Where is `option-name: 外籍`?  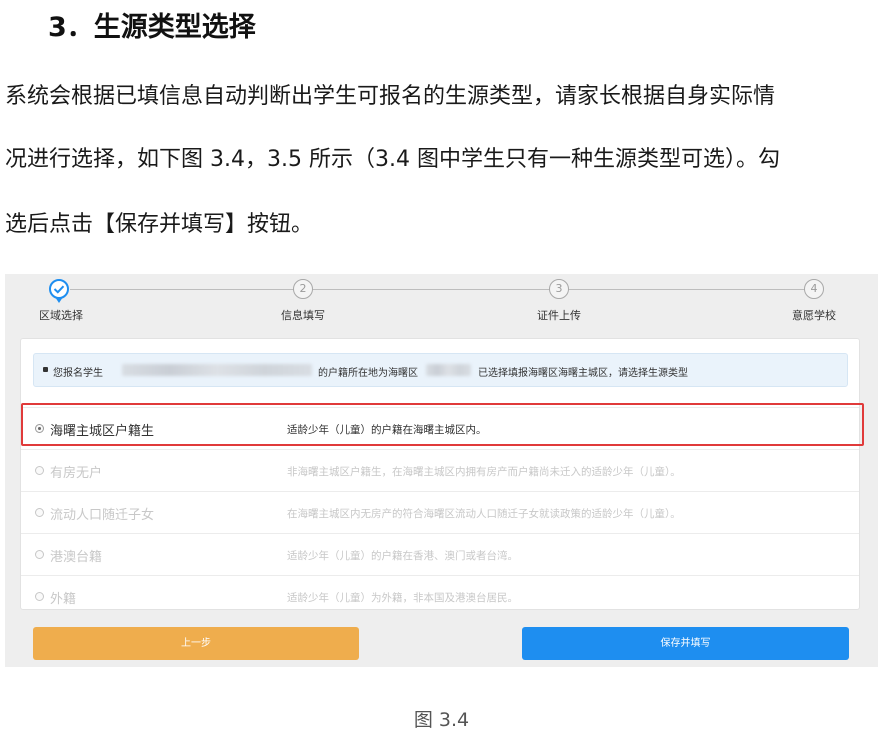 option-name: 外籍 is located at coordinates (63, 599).